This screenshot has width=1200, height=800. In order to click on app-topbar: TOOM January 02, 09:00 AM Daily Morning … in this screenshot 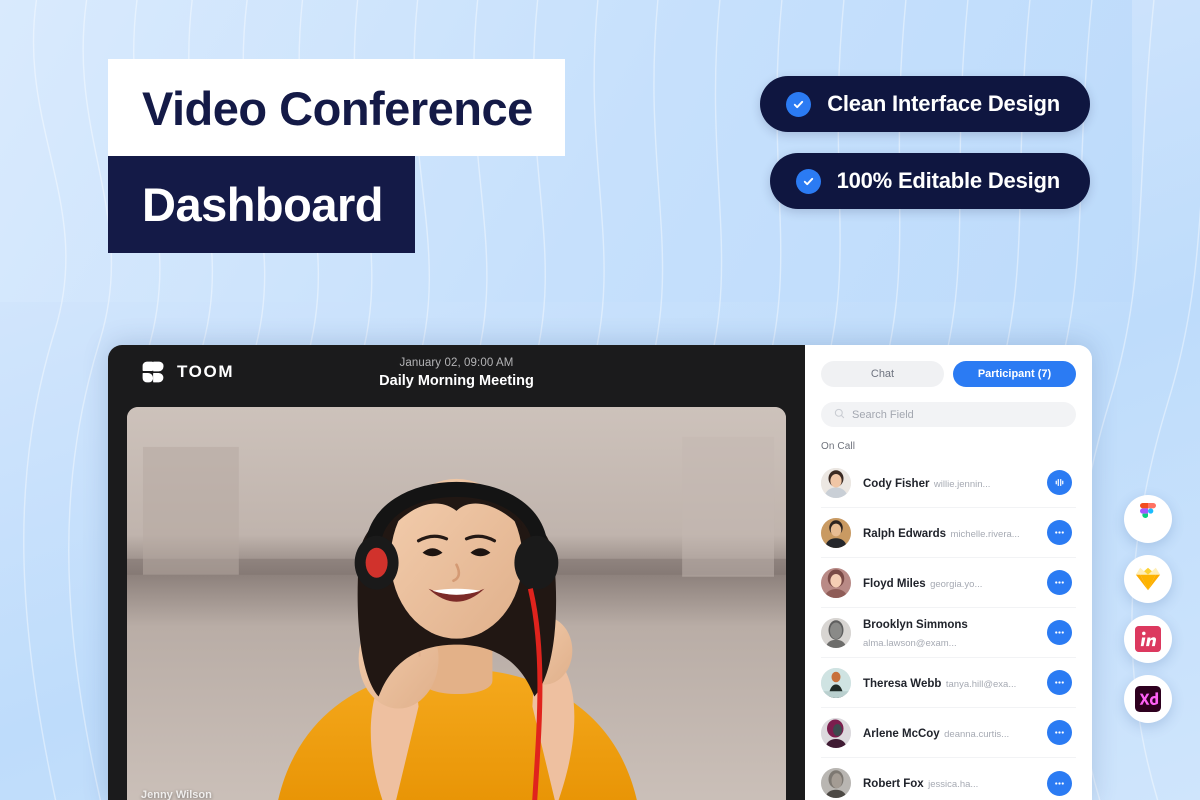, I will do `click(456, 373)`.